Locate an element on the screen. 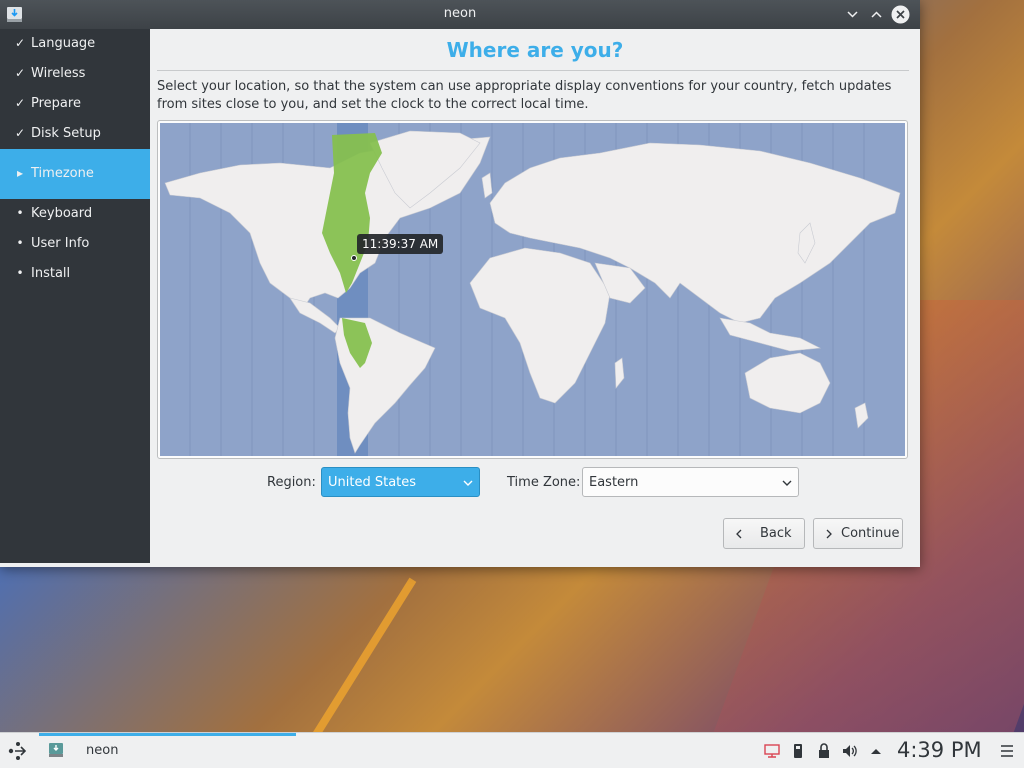  divider is located at coordinates (533, 70).